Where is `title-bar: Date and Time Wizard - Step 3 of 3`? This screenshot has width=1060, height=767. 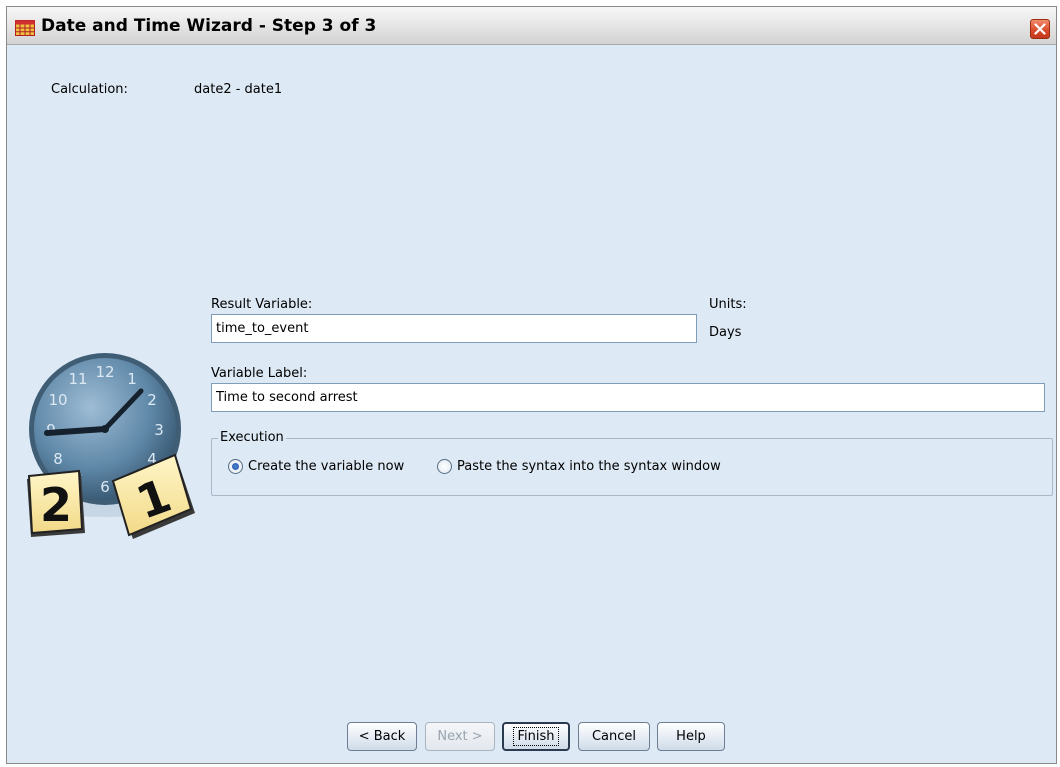
title-bar: Date and Time Wizard - Step 3 of 3 is located at coordinates (531, 26).